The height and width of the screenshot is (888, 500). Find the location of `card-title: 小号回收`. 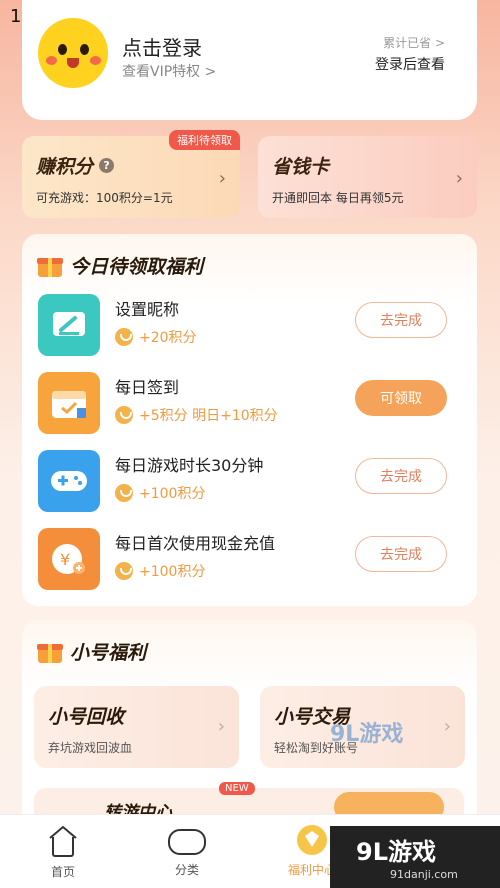

card-title: 小号回收 is located at coordinates (86, 717).